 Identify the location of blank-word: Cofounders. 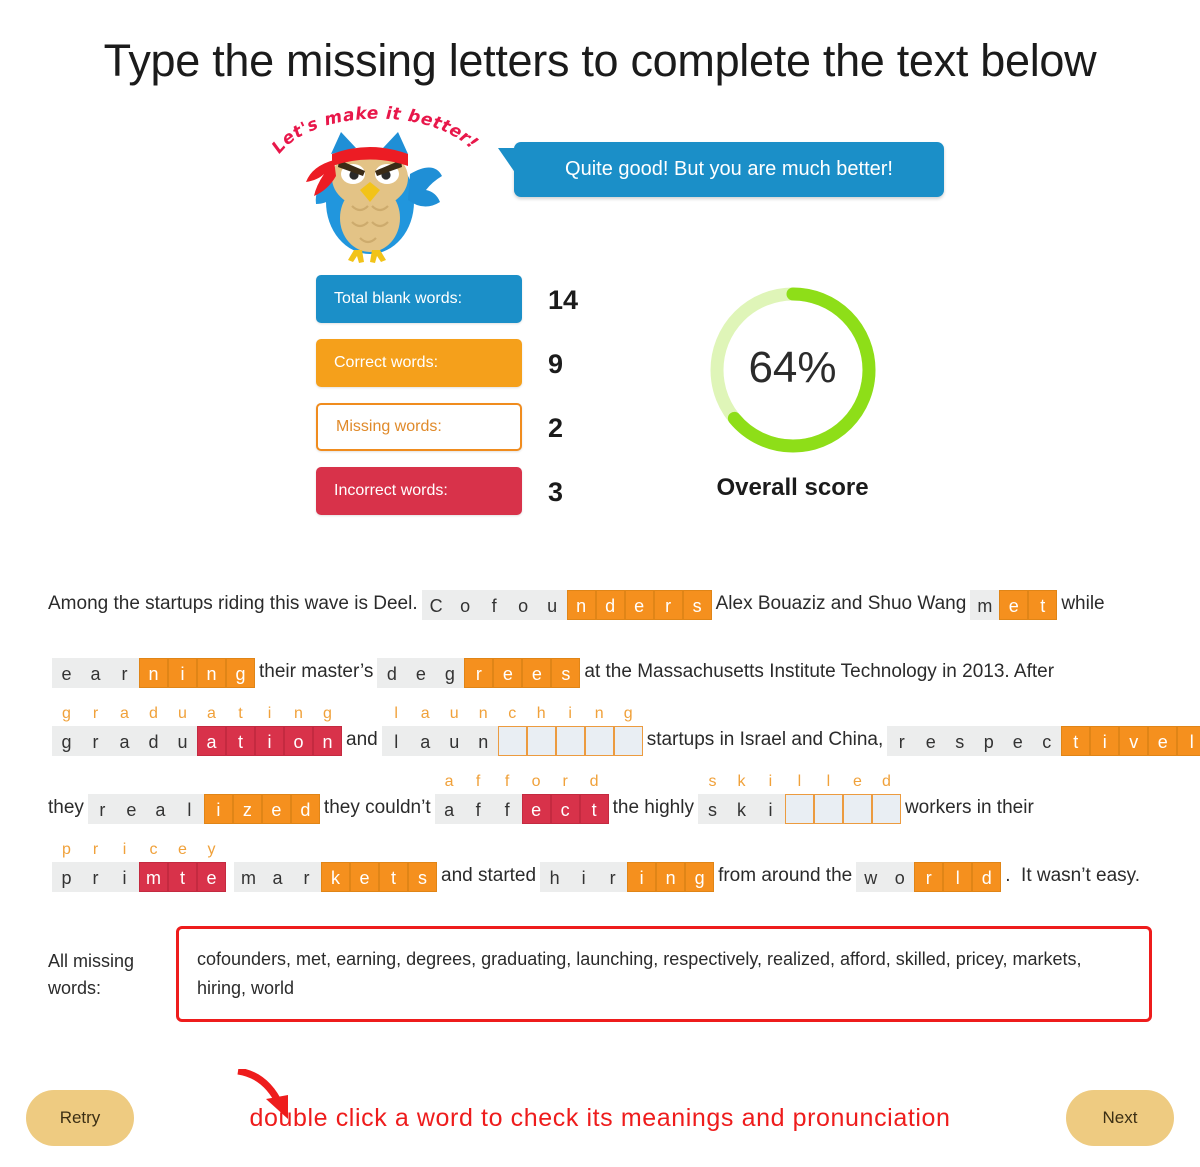
(566, 593).